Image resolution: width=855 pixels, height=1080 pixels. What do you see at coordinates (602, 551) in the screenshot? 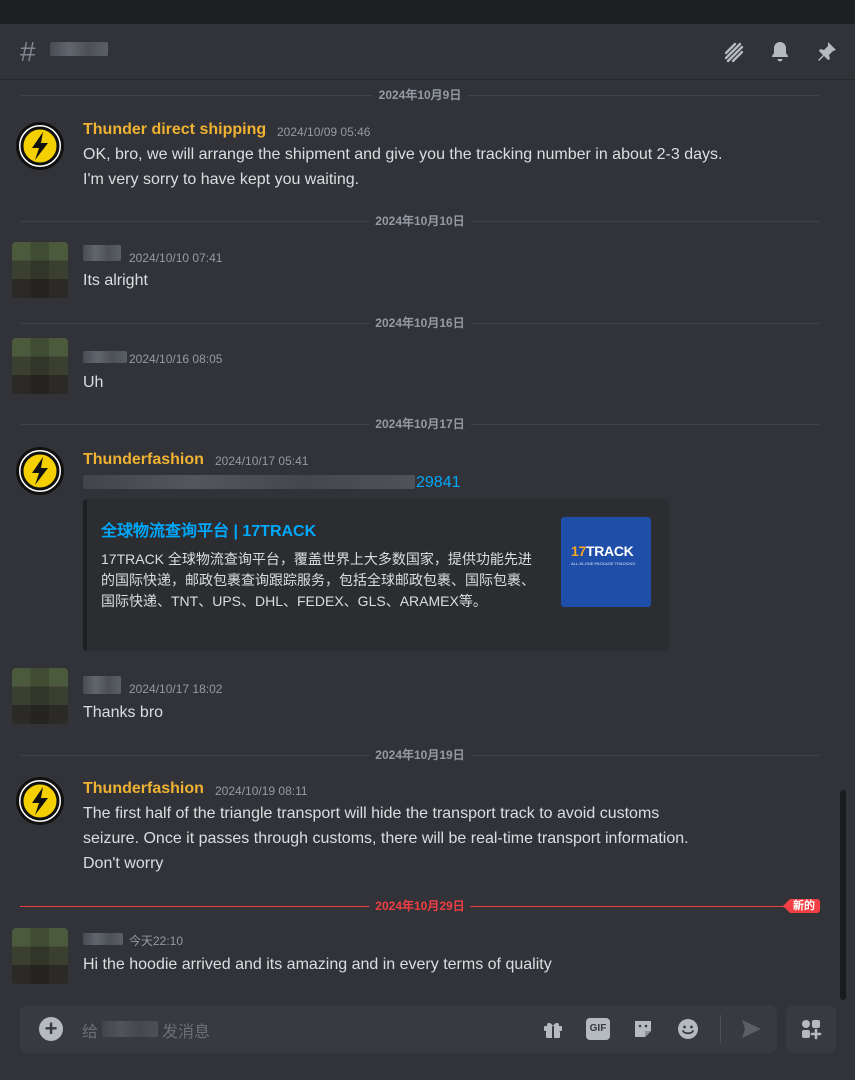
I see `17track-logo: 17TRACK` at bounding box center [602, 551].